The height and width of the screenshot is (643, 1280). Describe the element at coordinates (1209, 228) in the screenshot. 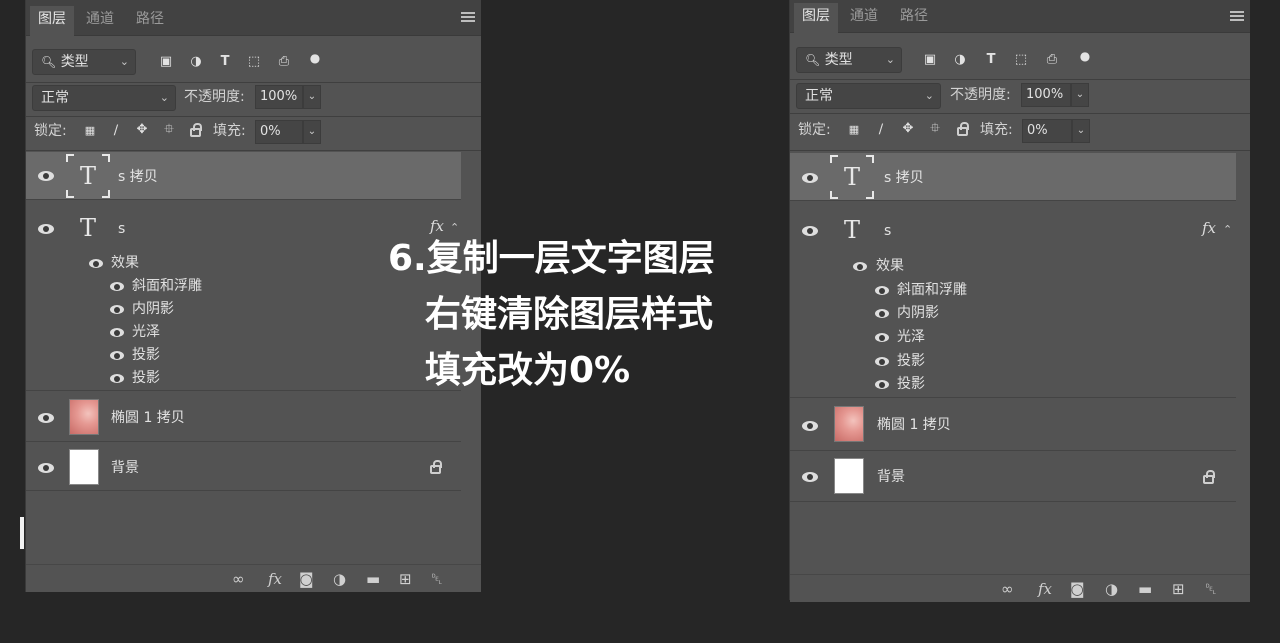

I see `fx-icon: fx` at that location.